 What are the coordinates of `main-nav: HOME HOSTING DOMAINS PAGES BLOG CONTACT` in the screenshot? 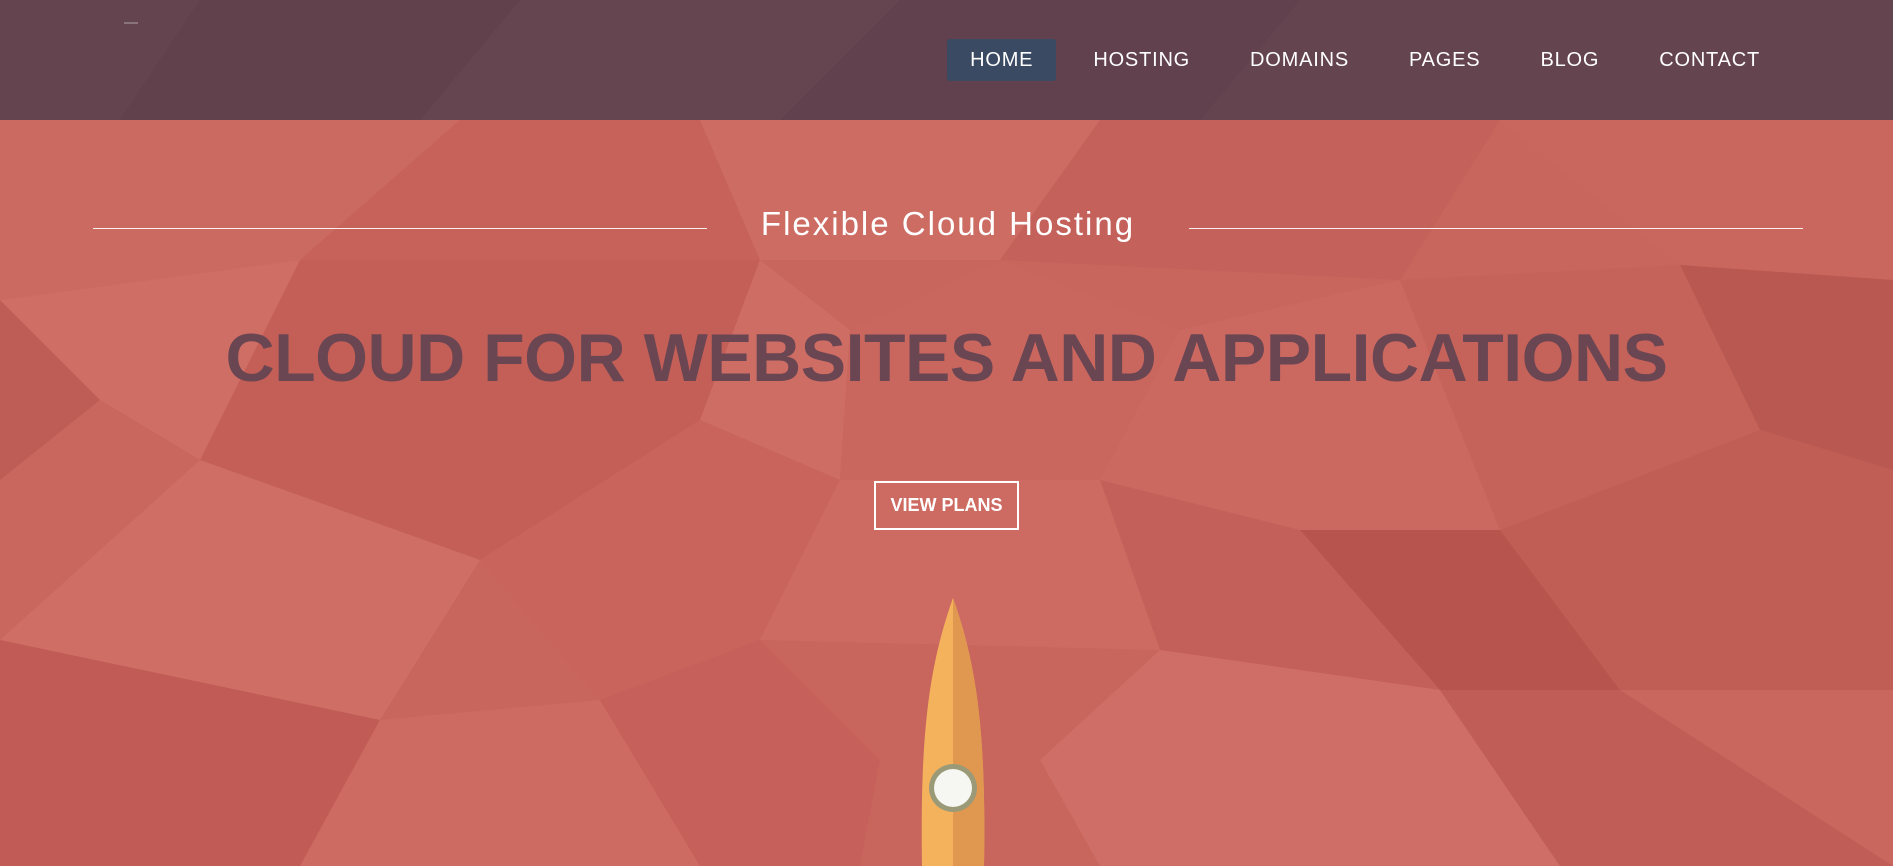 It's located at (1358, 60).